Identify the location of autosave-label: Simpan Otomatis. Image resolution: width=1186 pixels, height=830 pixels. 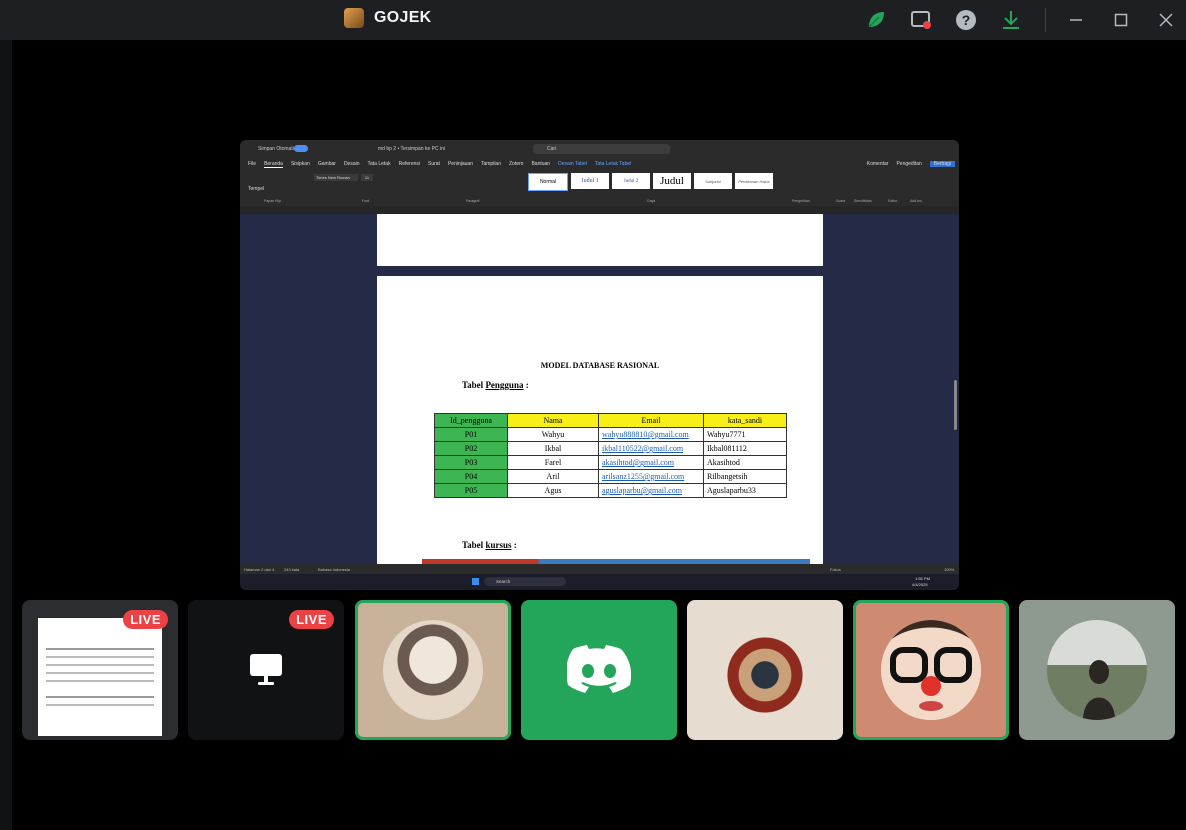
(277, 149).